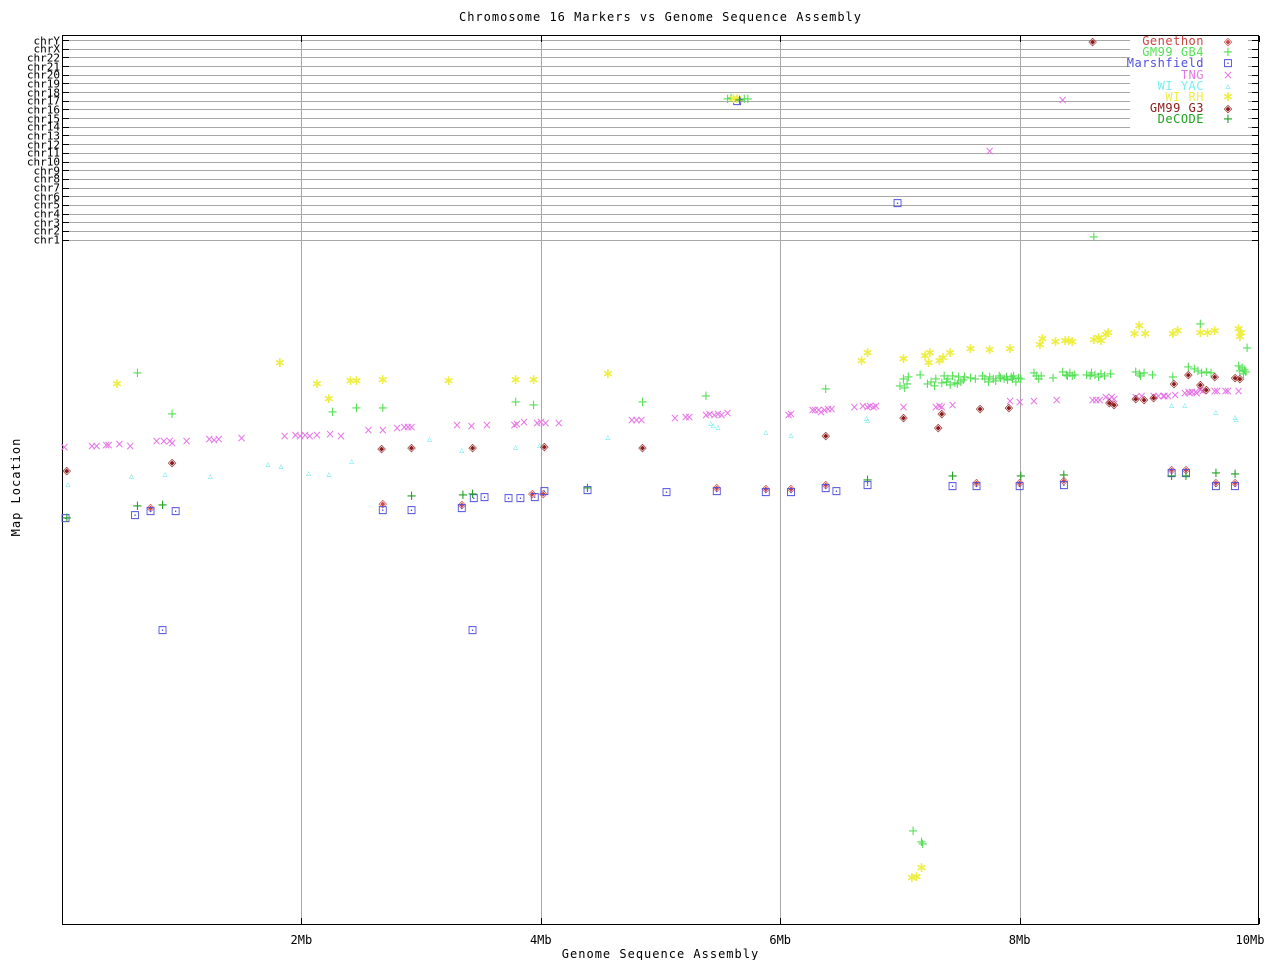  I want to click on x-tick-label-8Mb: 8Mb, so click(1019, 940).